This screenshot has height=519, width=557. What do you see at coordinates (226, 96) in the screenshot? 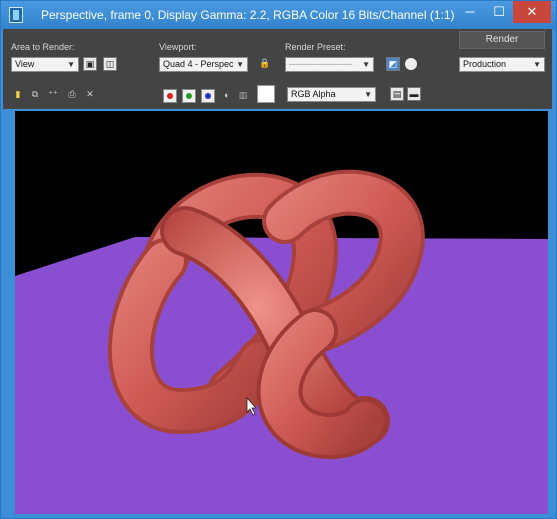
I see `alpha-half-icon: ◖` at bounding box center [226, 96].